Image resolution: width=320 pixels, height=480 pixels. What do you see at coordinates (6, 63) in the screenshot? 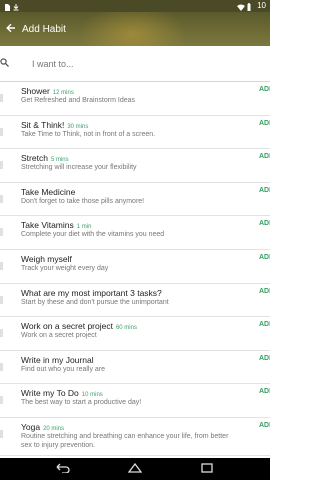
I see `search-icon` at bounding box center [6, 63].